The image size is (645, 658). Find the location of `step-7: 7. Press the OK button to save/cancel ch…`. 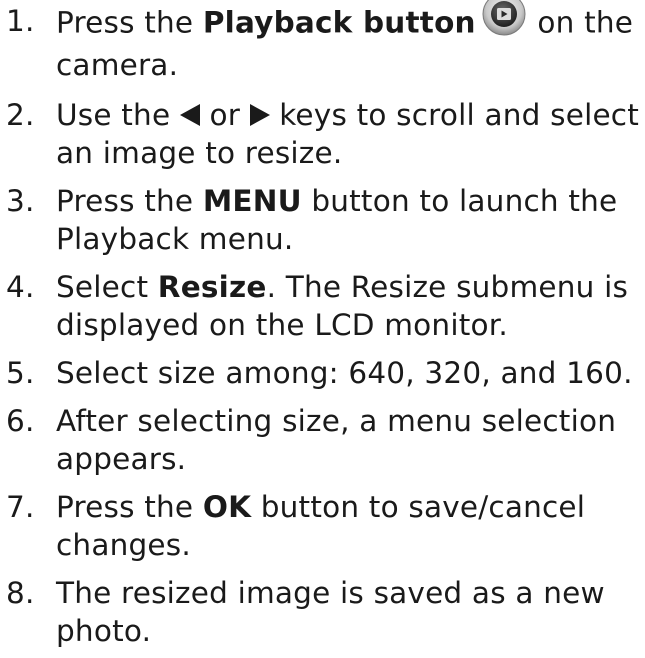

step-7: 7. Press the OK button to save/cancel ch… is located at coordinates (320, 526).